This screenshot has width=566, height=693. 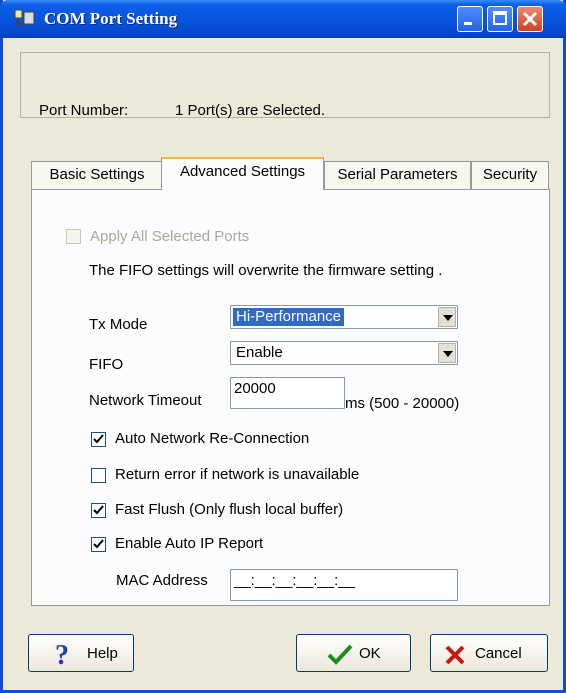 What do you see at coordinates (111, 18) in the screenshot?
I see `window-title: COM Port Setting` at bounding box center [111, 18].